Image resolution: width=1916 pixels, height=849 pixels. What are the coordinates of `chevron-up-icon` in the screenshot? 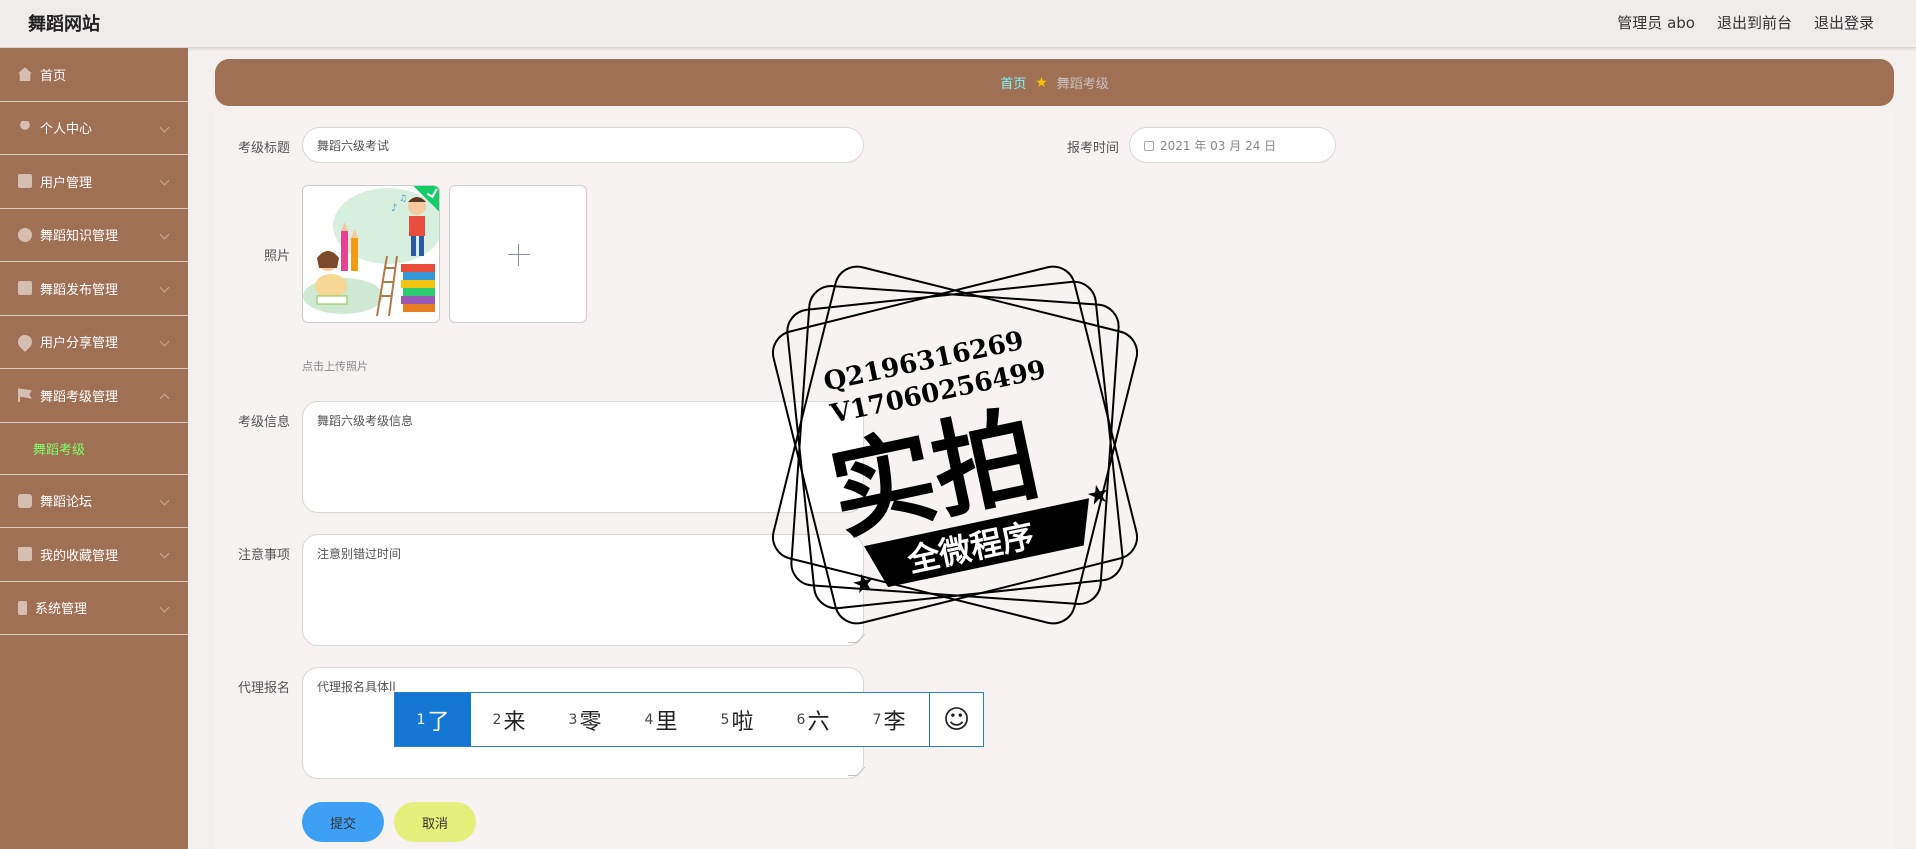 It's located at (164, 398).